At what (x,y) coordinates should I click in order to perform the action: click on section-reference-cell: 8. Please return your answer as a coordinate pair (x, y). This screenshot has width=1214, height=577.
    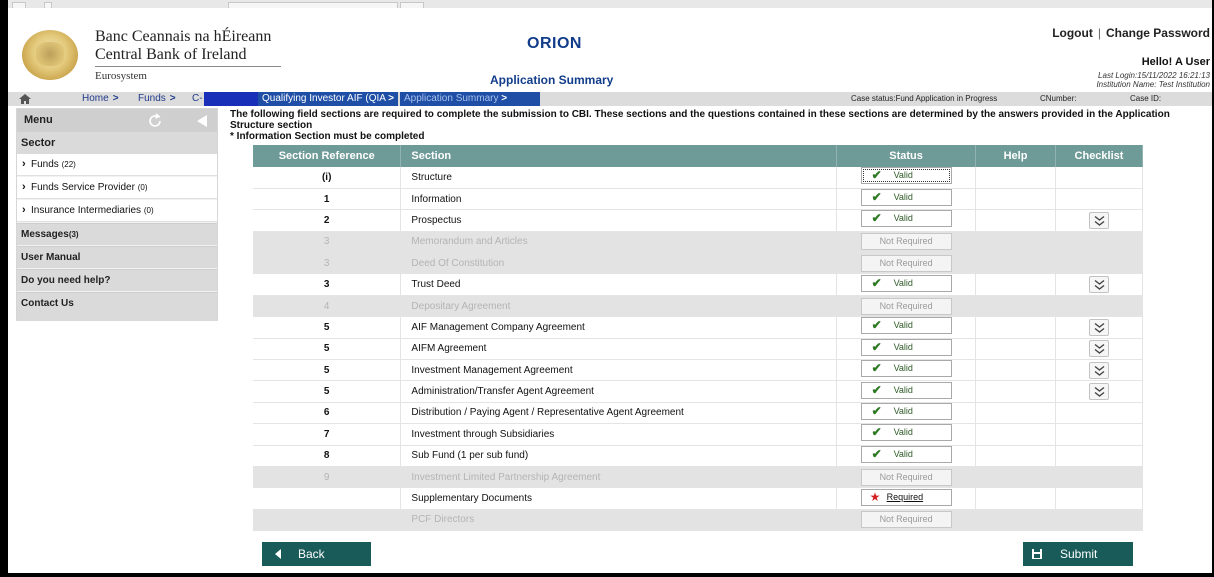
    Looking at the image, I should click on (327, 456).